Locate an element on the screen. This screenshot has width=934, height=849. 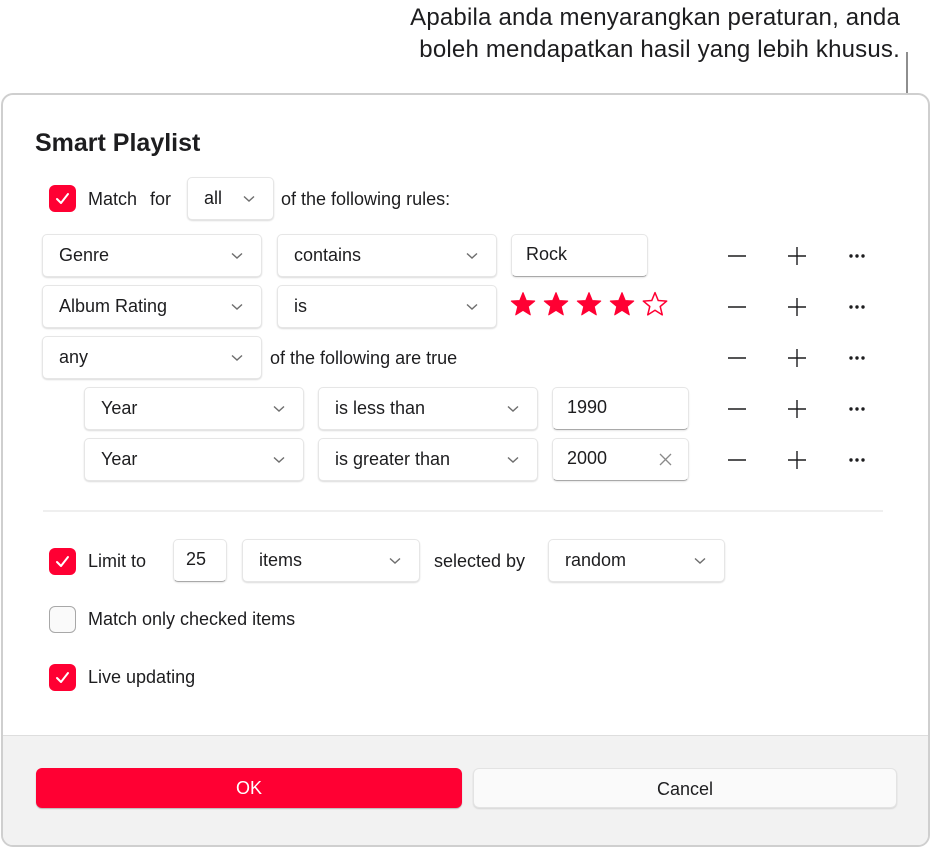
selected-by-value: random is located at coordinates (596, 560).